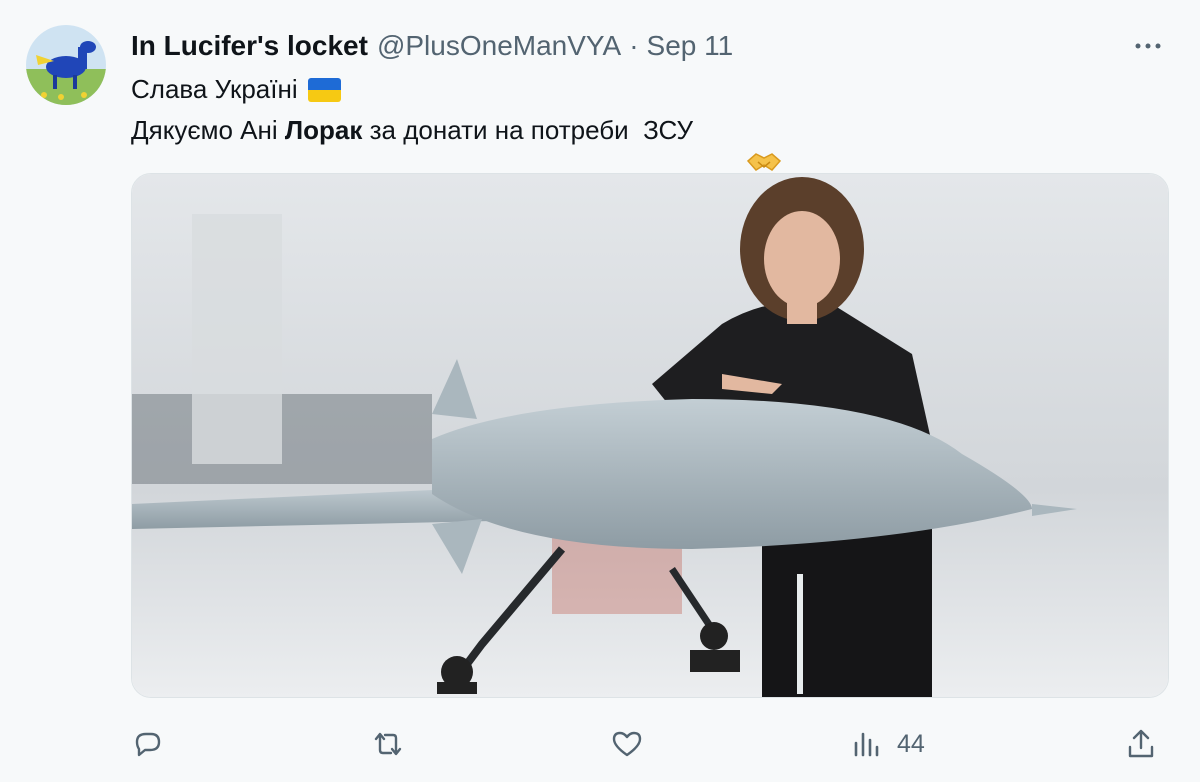  What do you see at coordinates (742, 144) in the screenshot?
I see `handshake-icon` at bounding box center [742, 144].